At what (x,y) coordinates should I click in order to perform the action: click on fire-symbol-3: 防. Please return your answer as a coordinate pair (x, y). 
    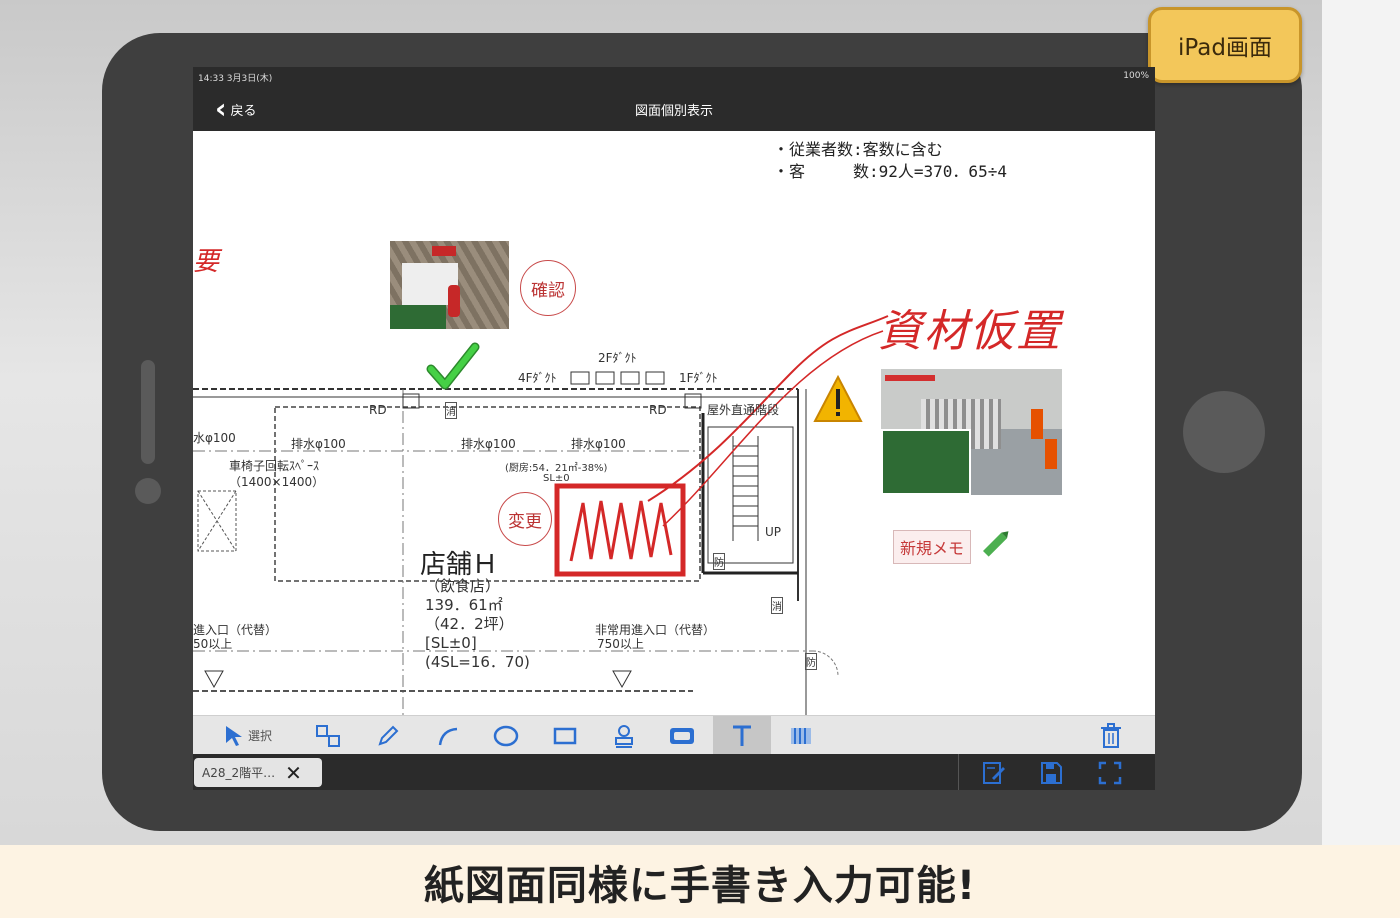
    Looking at the image, I should click on (719, 561).